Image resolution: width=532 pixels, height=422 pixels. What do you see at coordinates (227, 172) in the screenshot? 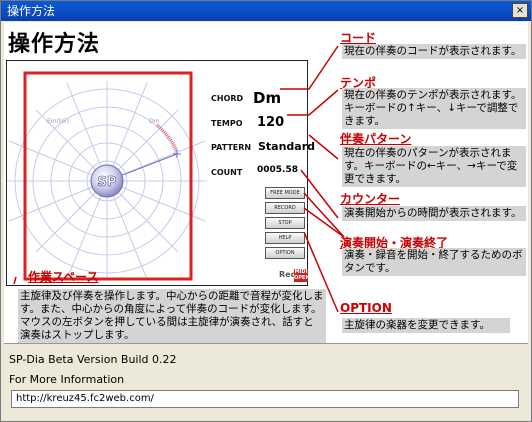
I see `count-label: COUNT` at bounding box center [227, 172].